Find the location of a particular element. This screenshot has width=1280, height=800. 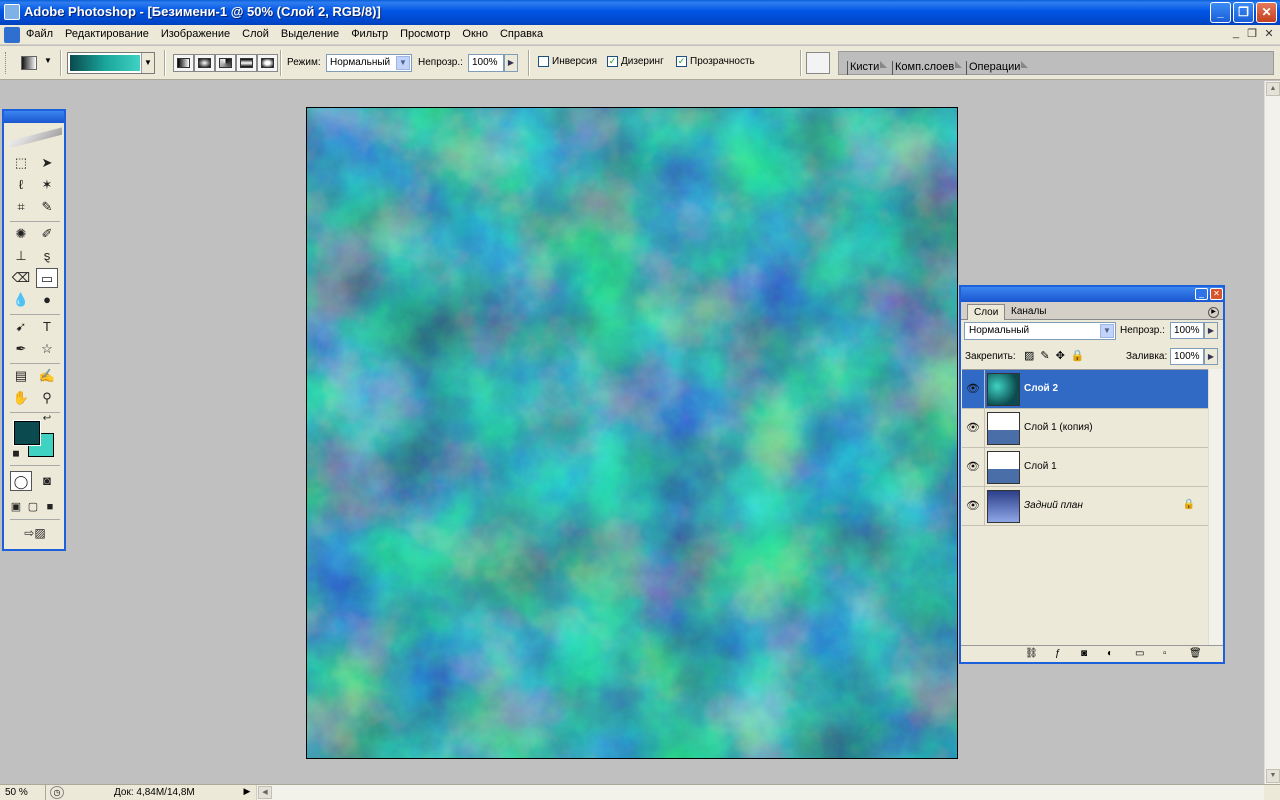

custom-shape-tool-icon: ☆ is located at coordinates (47, 349).